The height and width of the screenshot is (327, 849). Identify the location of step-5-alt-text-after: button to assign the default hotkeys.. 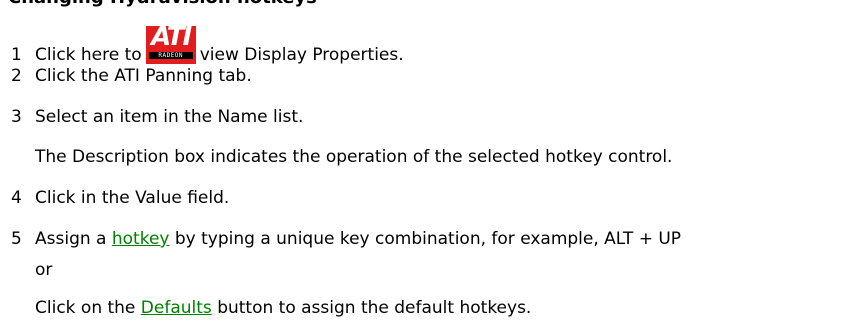
(374, 308).